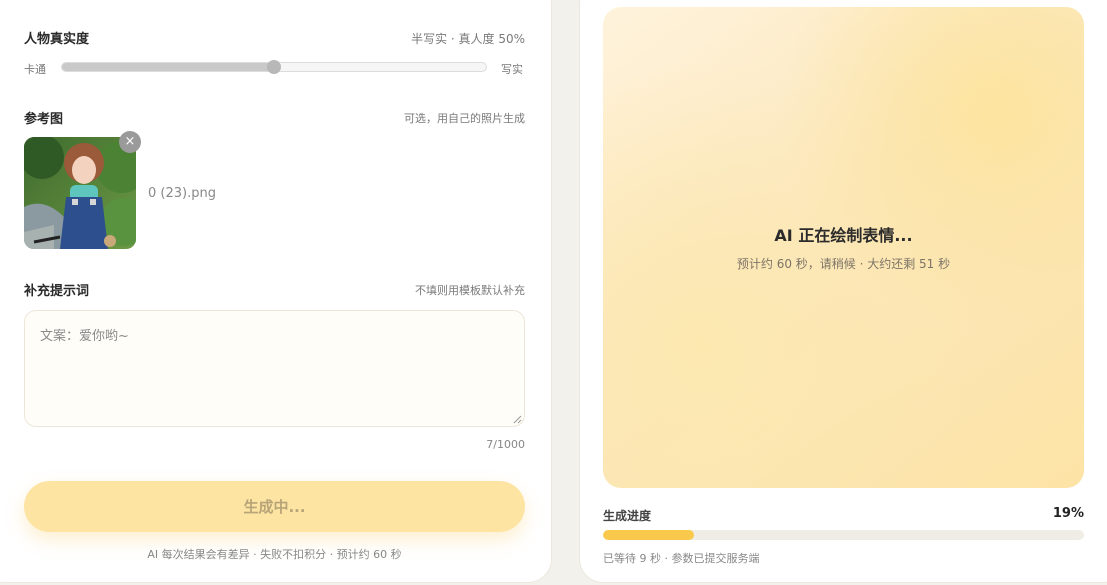 The height and width of the screenshot is (585, 1107). I want to click on reference-photo, so click(80, 193).